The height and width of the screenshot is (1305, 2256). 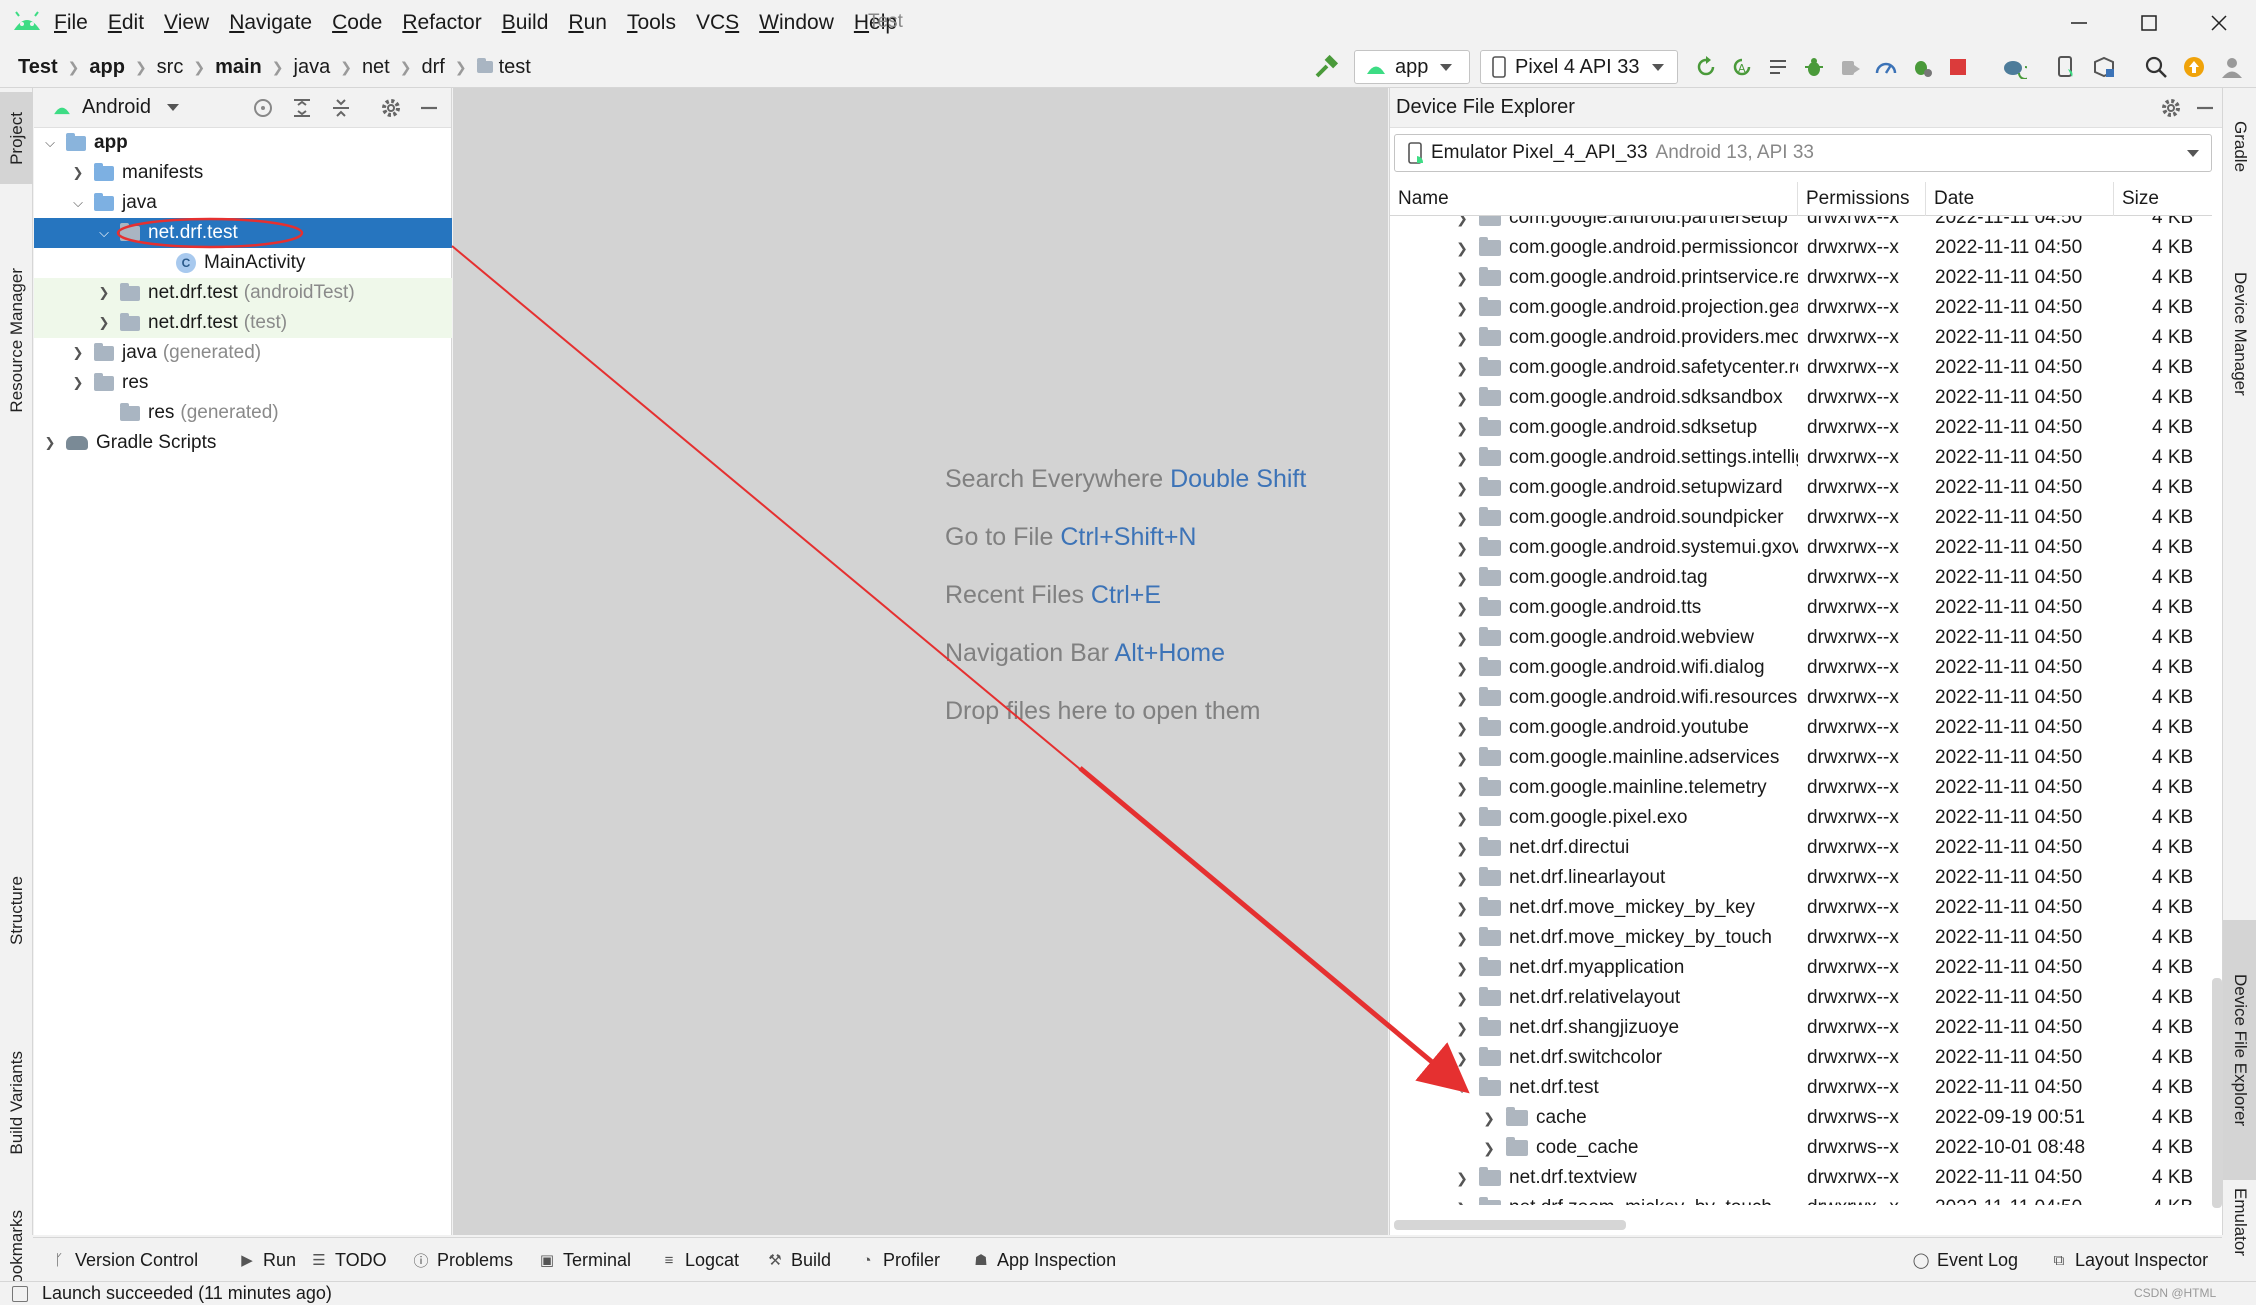 I want to click on breadcrumb-item: main ❯, so click(x=254, y=67).